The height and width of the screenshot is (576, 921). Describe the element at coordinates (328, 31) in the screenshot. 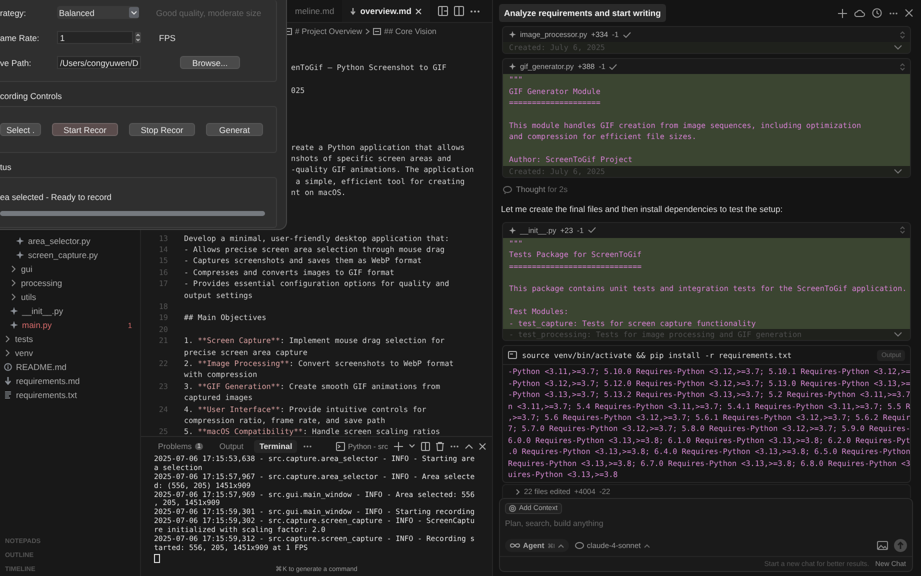

I see `breadcrumb-item: # Project Overview` at that location.